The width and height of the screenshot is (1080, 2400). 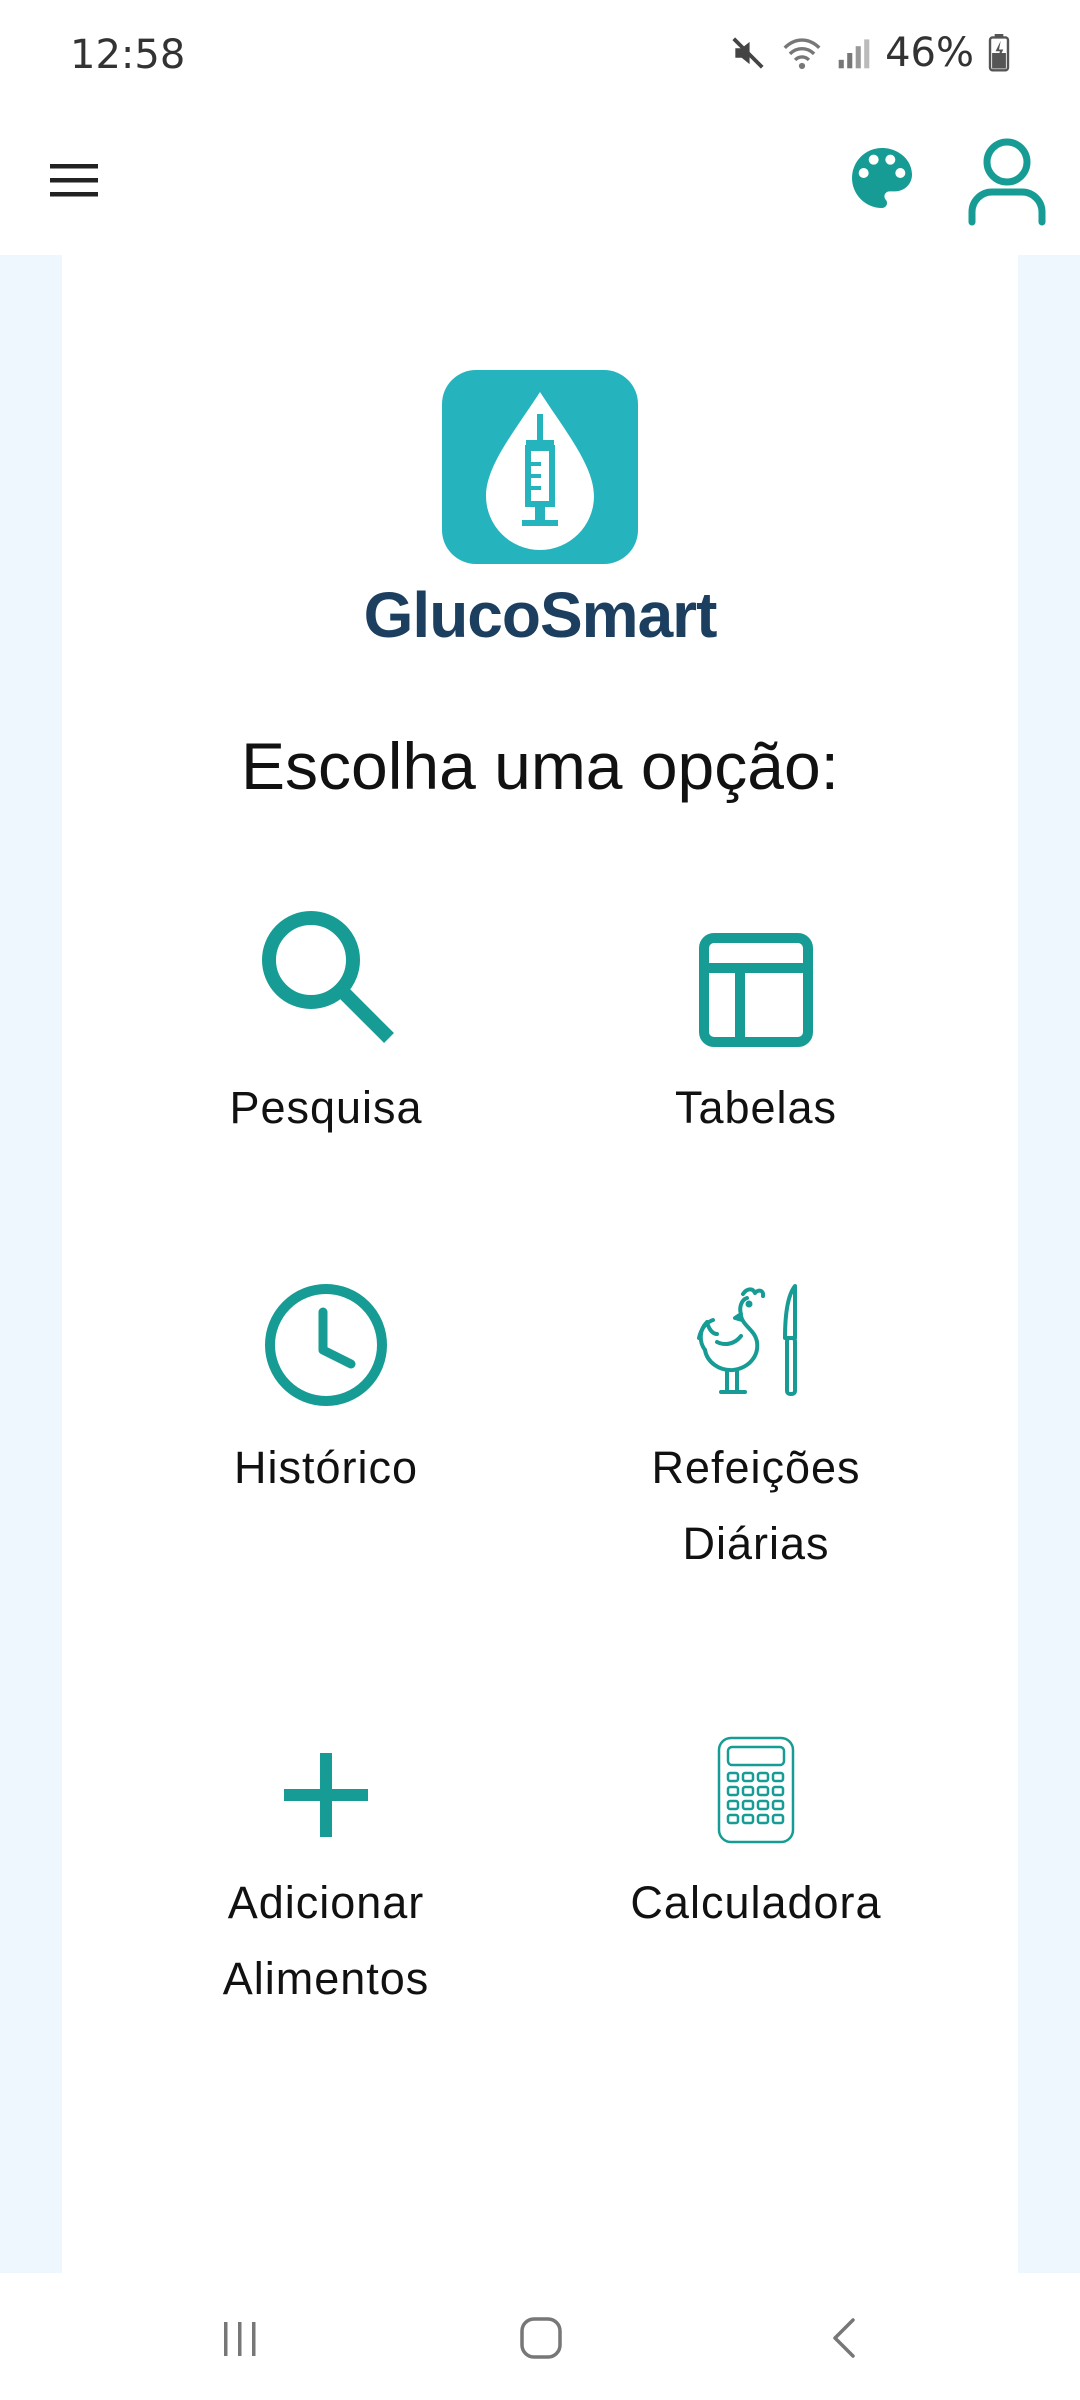 I want to click on user-icon, so click(x=1007, y=182).